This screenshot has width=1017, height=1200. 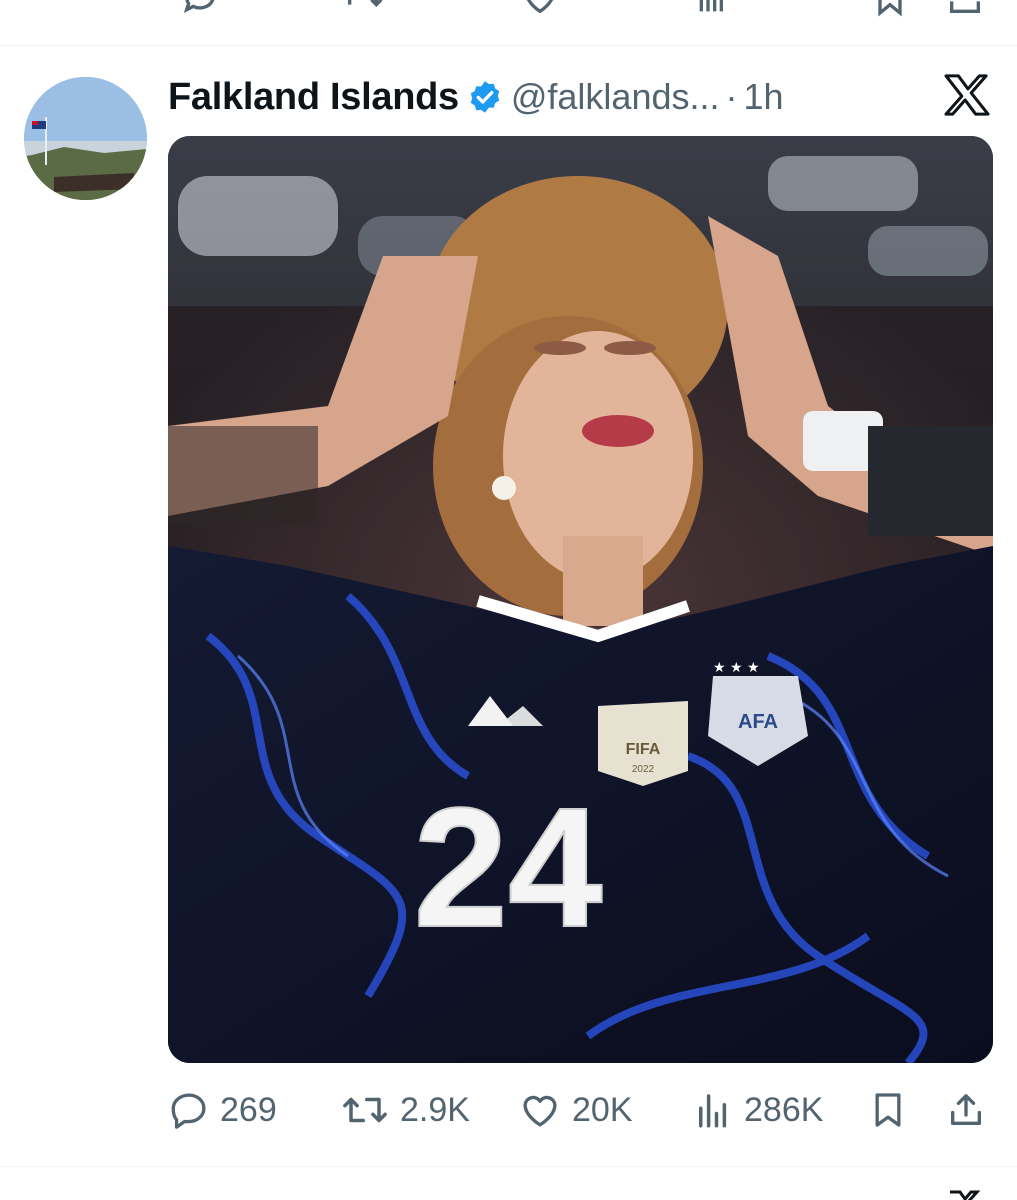 What do you see at coordinates (764, 97) in the screenshot?
I see `timestamp: 1h` at bounding box center [764, 97].